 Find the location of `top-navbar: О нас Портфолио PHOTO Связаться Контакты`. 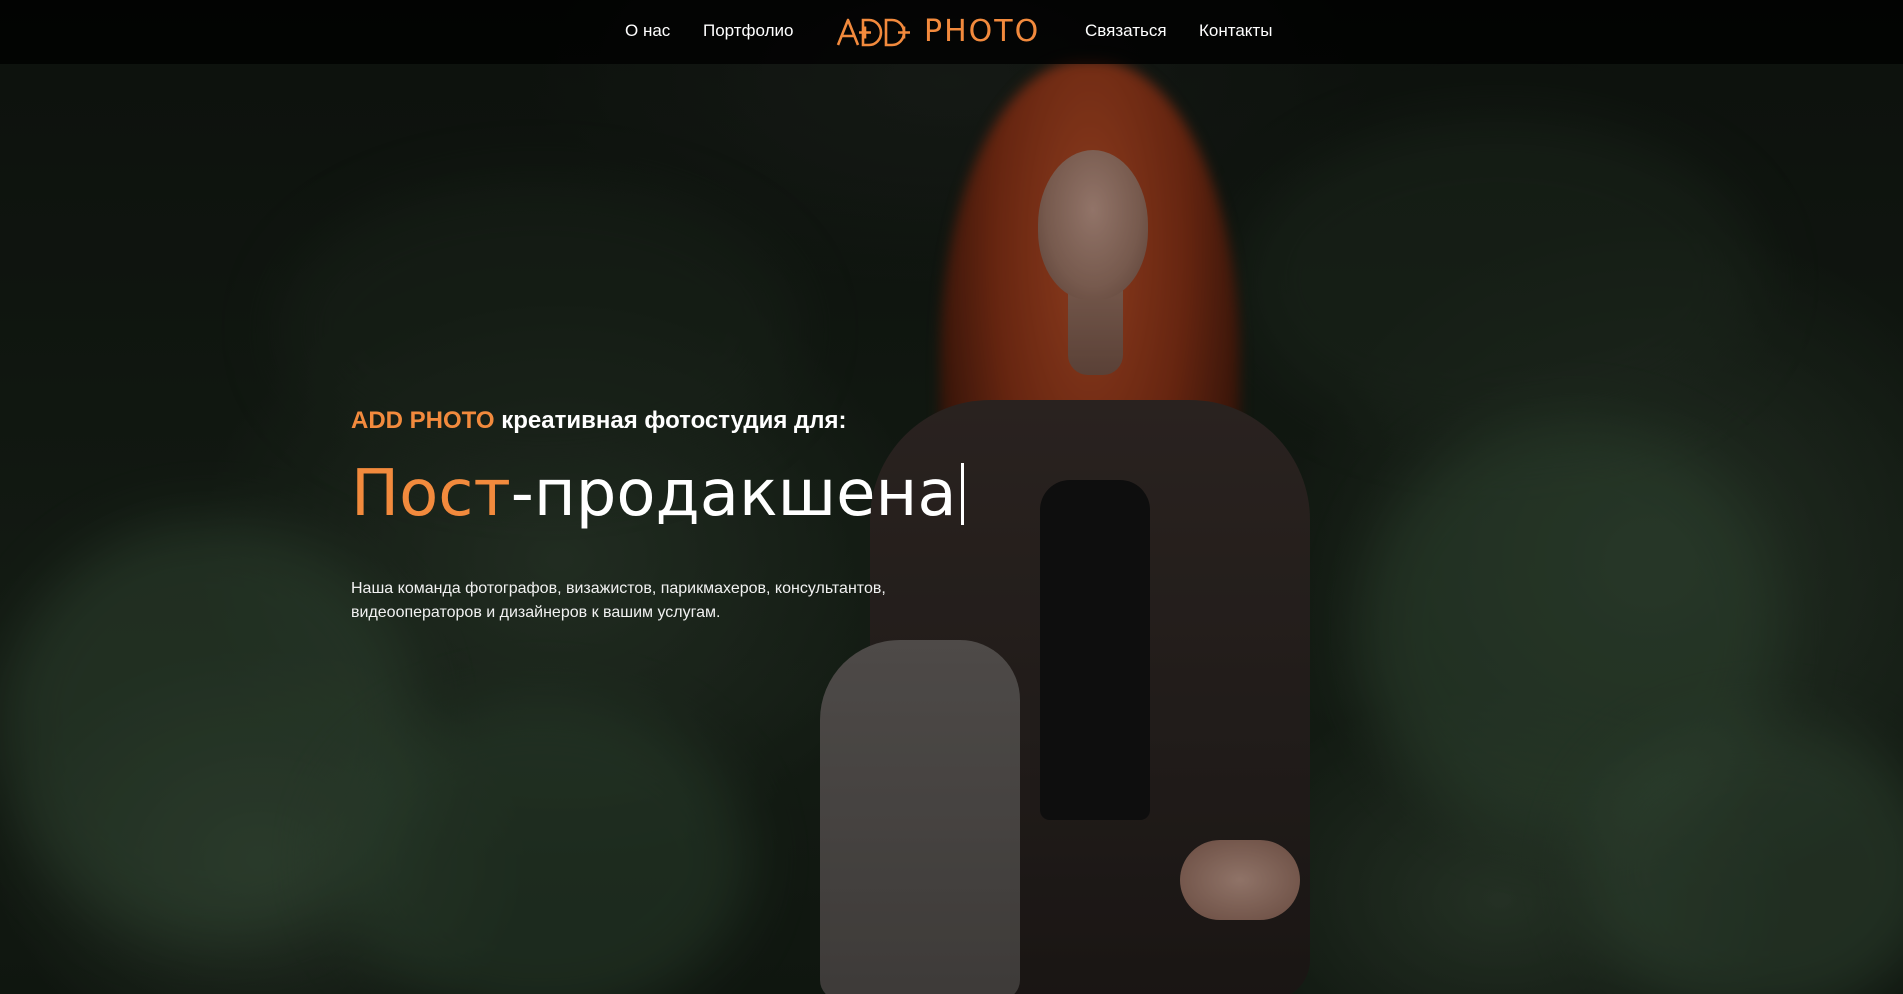

top-navbar: О нас Портфолио PHOTO Связаться Контакты is located at coordinates (951, 32).